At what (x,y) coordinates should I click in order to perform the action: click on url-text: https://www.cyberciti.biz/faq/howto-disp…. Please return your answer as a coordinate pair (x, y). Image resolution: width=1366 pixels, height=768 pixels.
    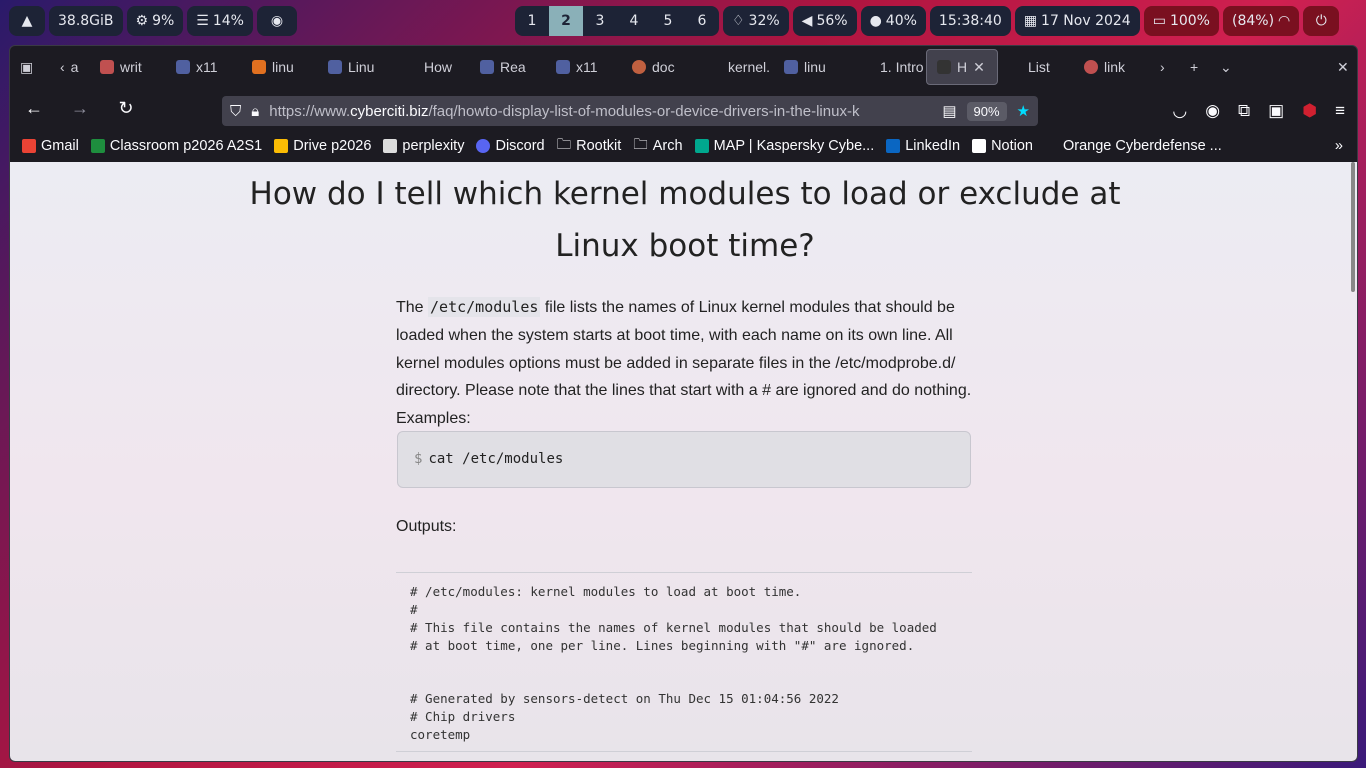
    Looking at the image, I should click on (600, 111).